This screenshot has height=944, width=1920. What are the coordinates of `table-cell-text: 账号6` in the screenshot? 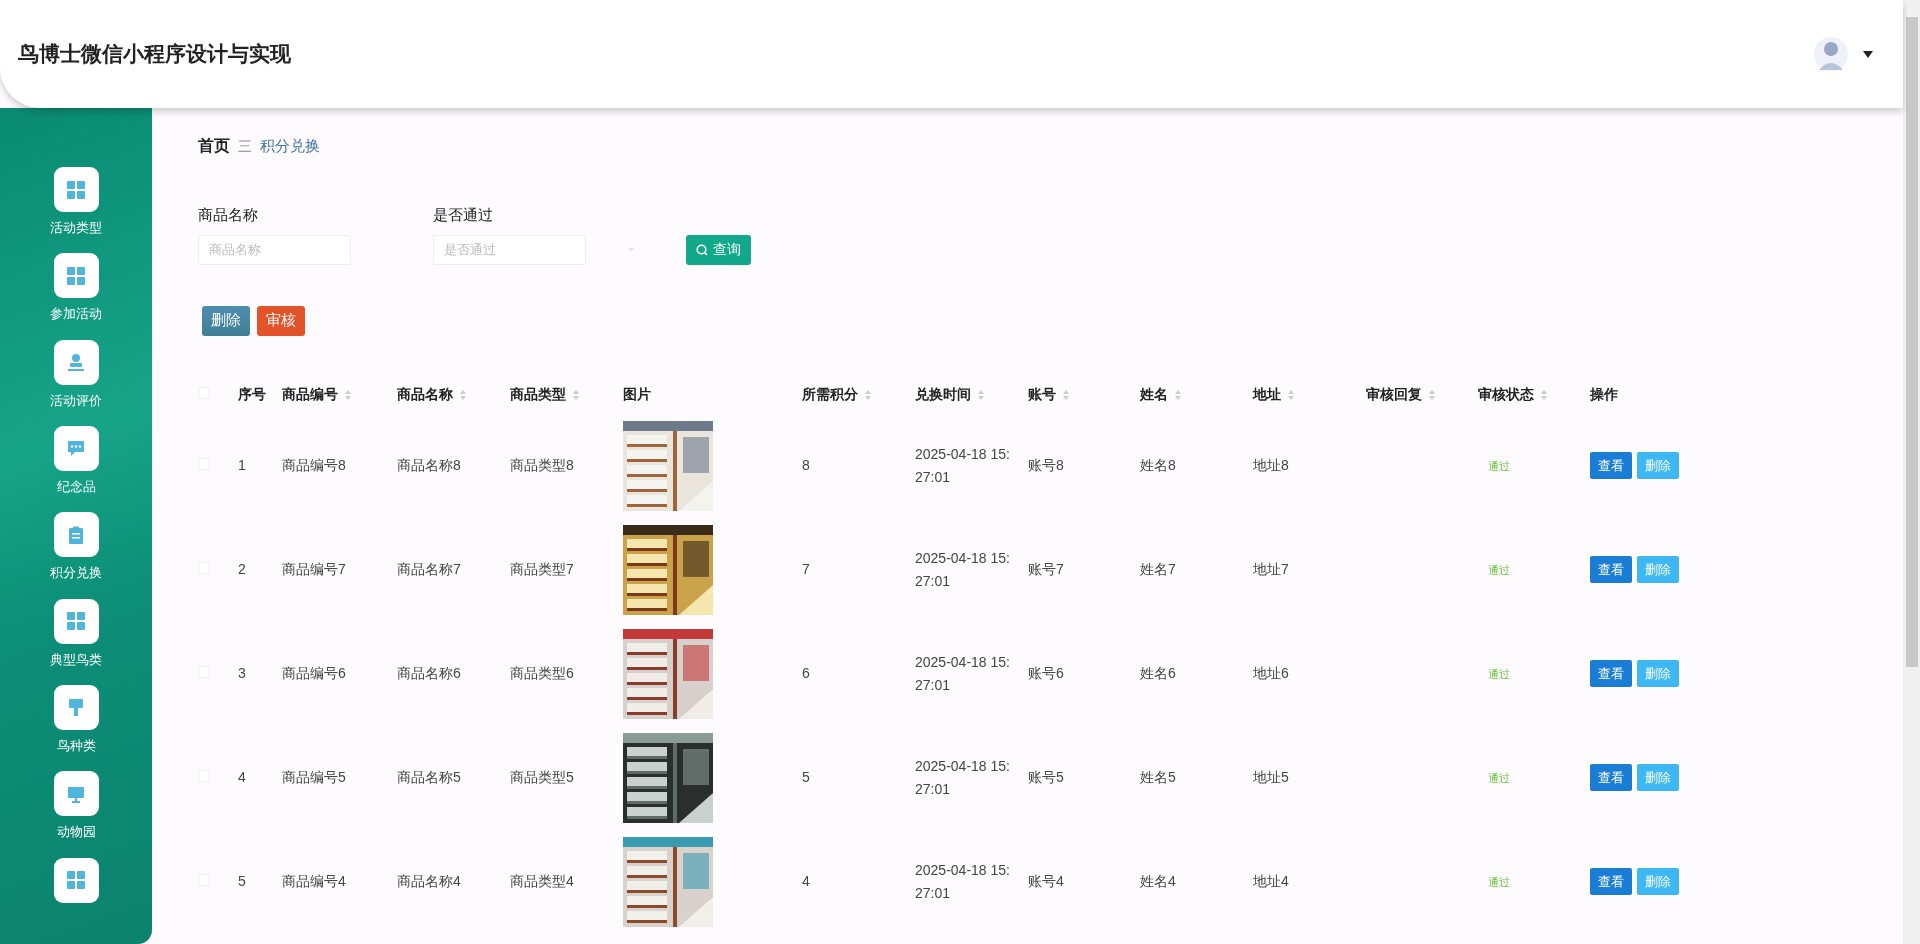 It's located at (1046, 673).